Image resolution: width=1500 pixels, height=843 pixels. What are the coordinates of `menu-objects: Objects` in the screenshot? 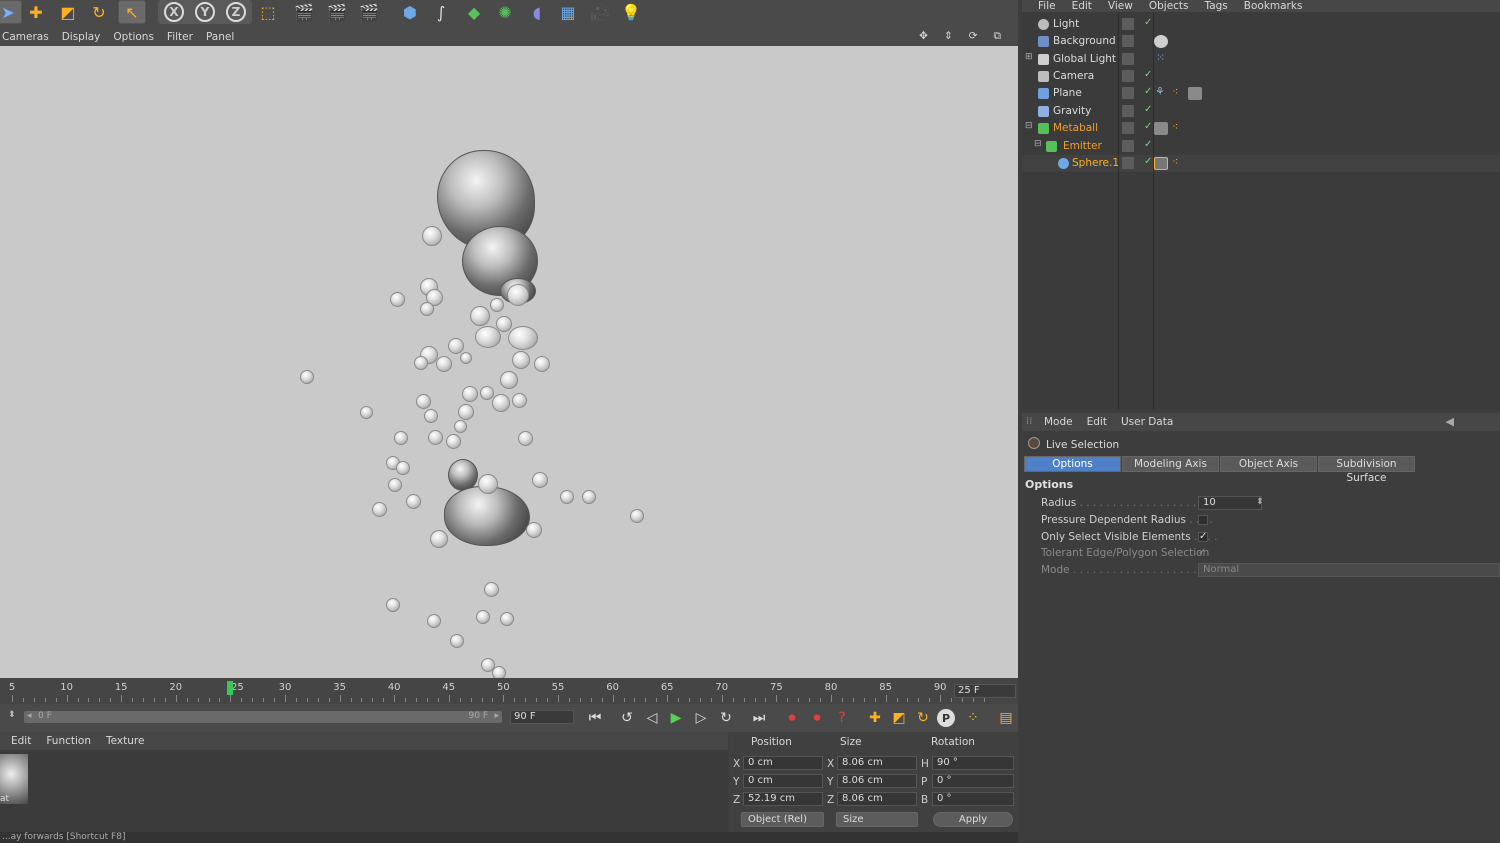 It's located at (1169, 6).